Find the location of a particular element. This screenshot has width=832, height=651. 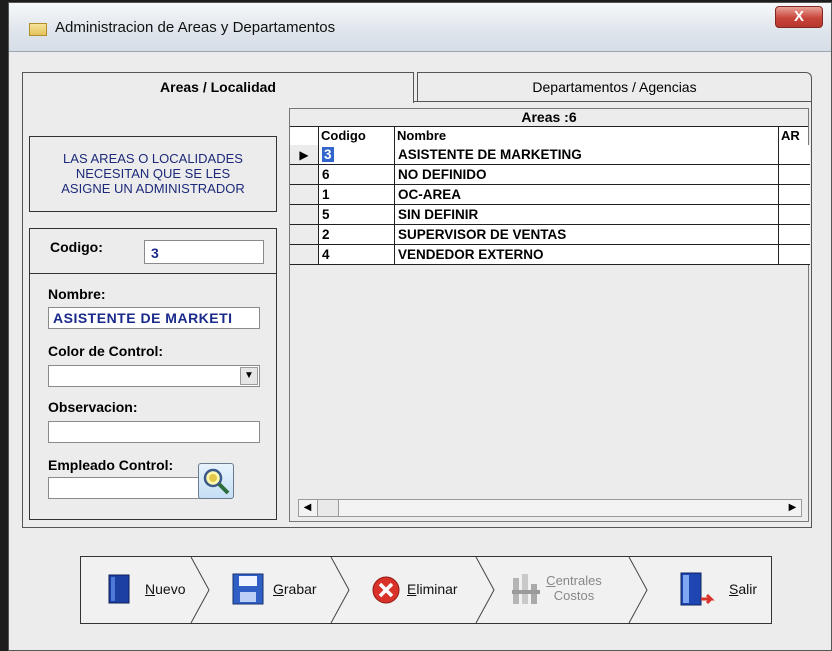

save-icon is located at coordinates (248, 589).